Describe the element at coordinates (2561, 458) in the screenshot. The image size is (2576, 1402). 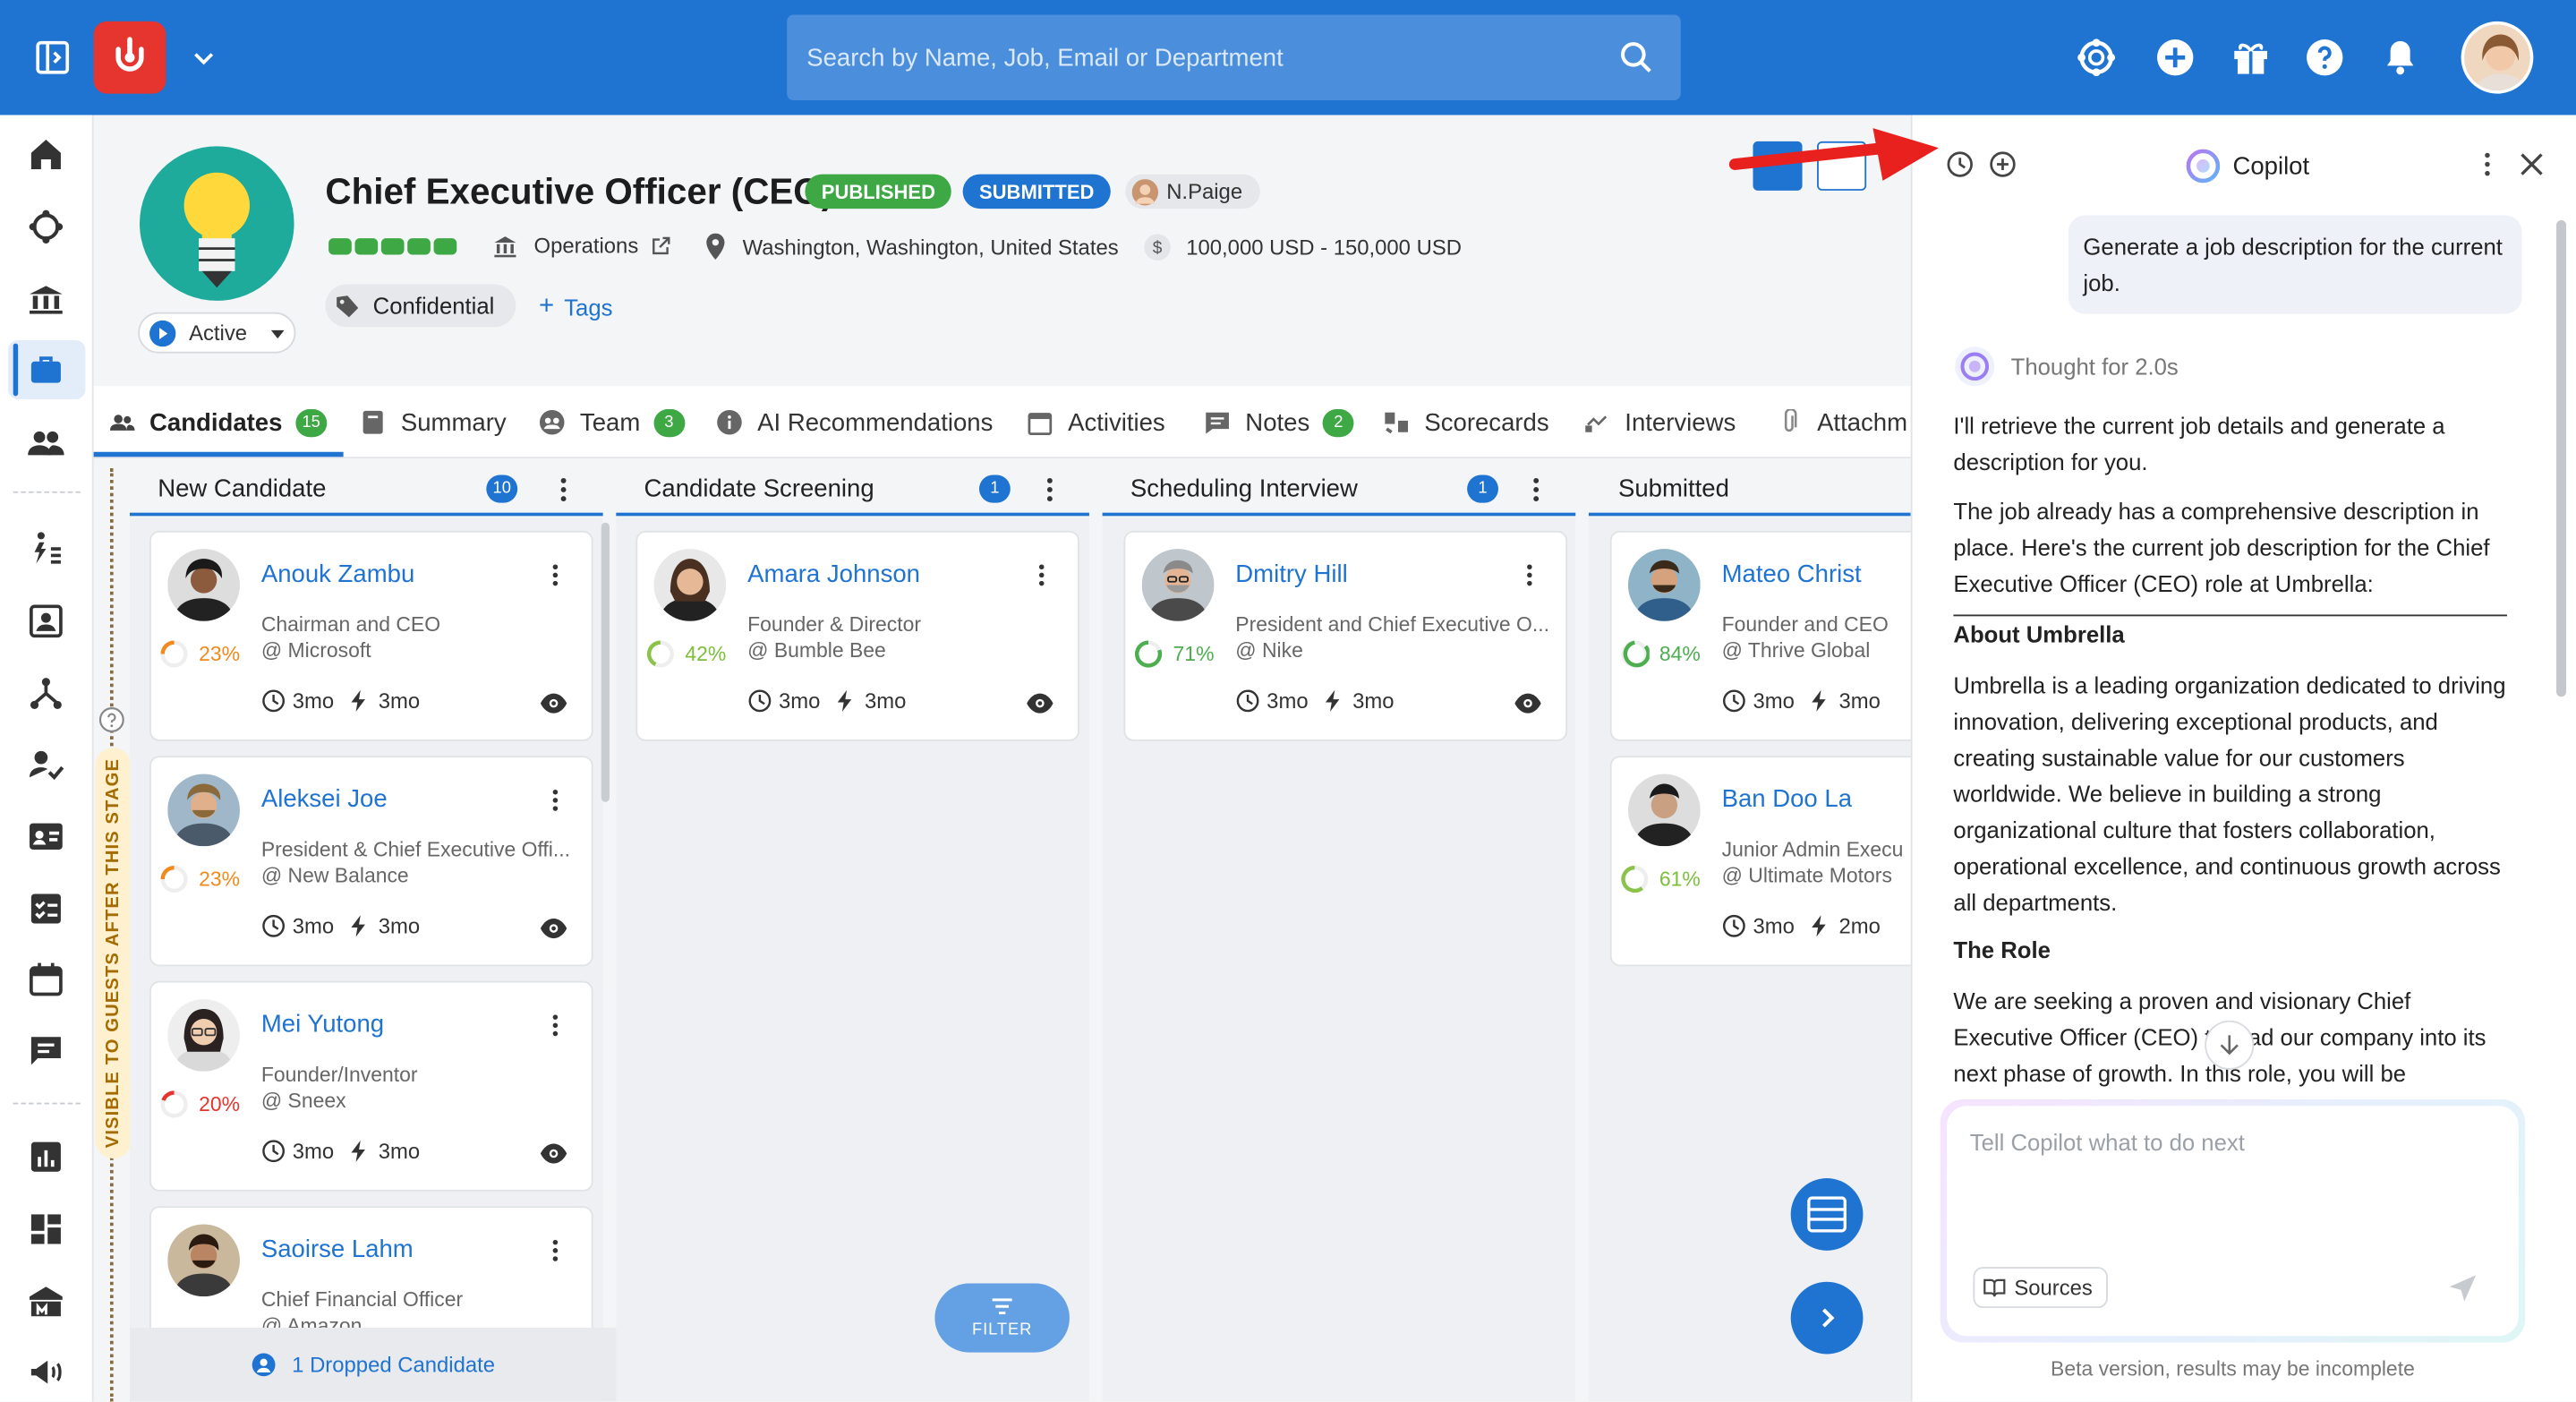
I see `copilot-scrollbar` at that location.